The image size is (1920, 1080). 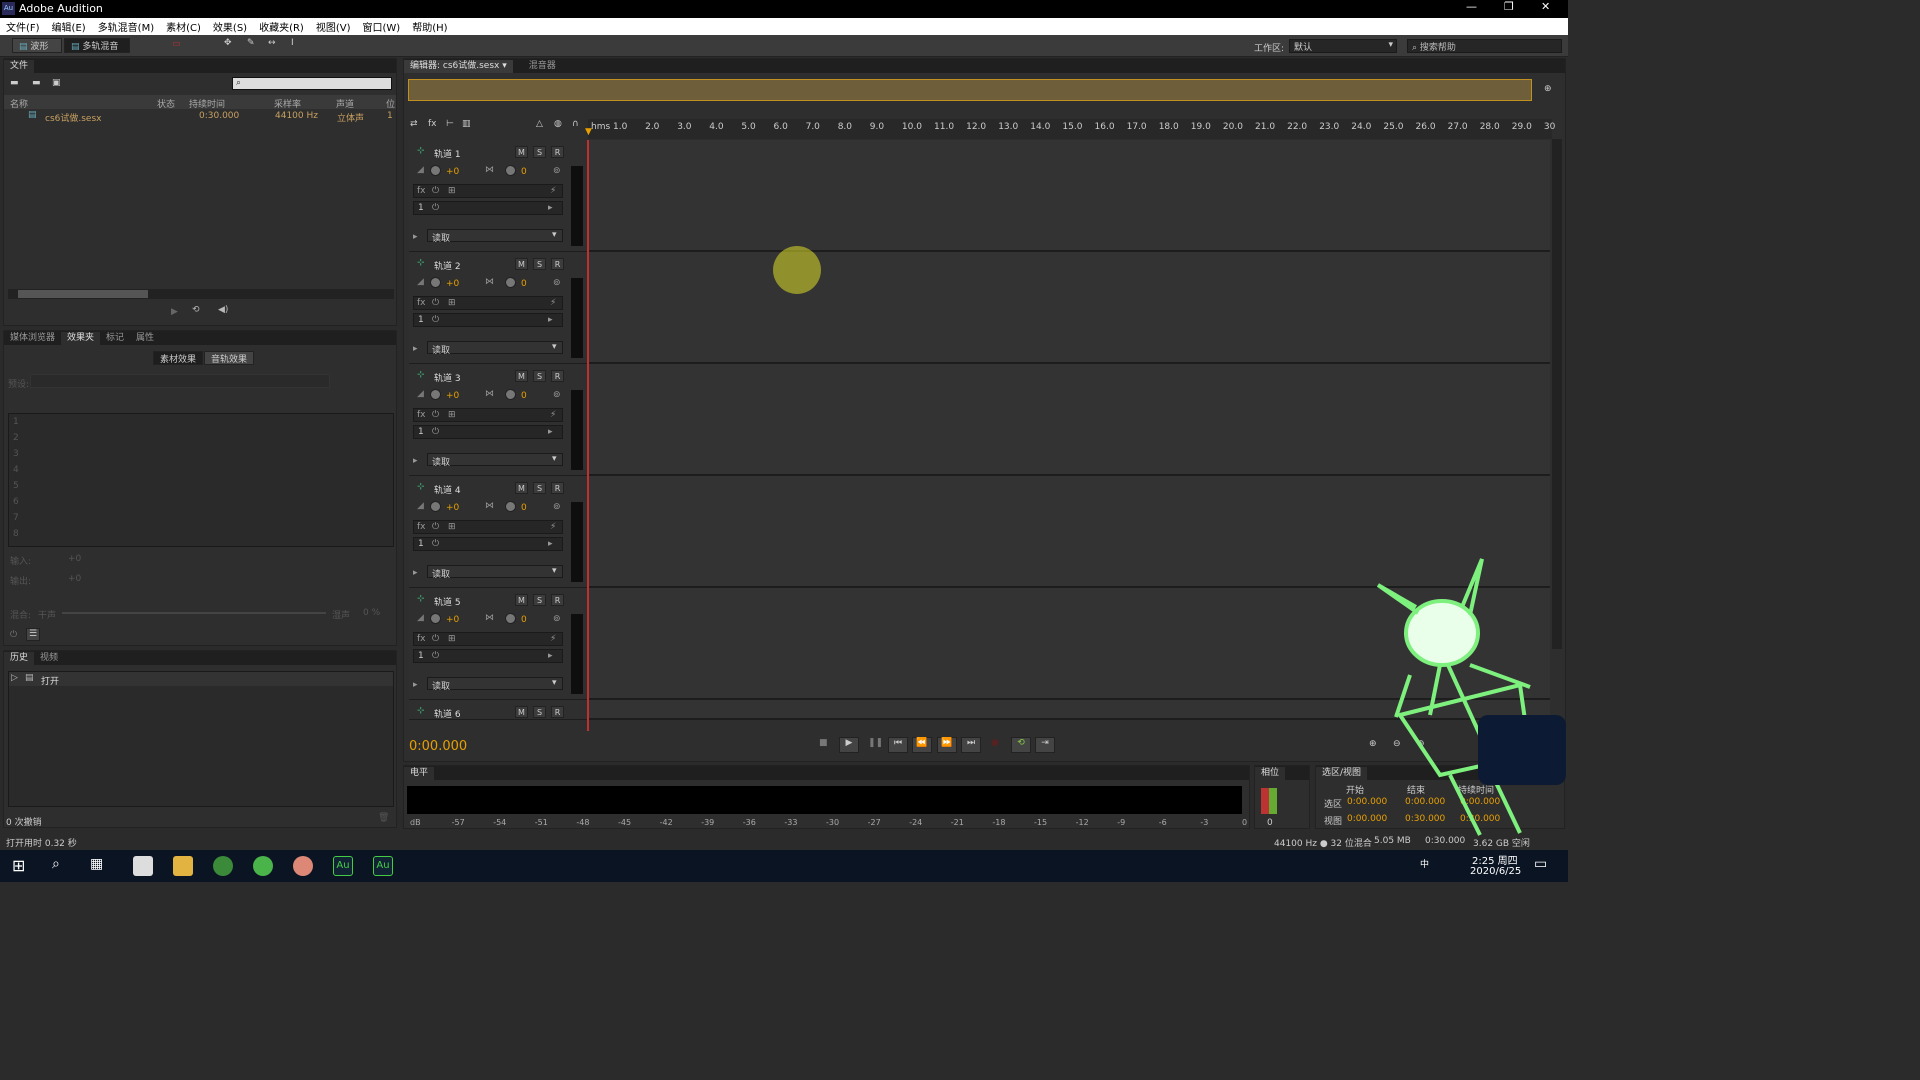 What do you see at coordinates (419, 773) in the screenshot?
I see `tab-levels: 电平` at bounding box center [419, 773].